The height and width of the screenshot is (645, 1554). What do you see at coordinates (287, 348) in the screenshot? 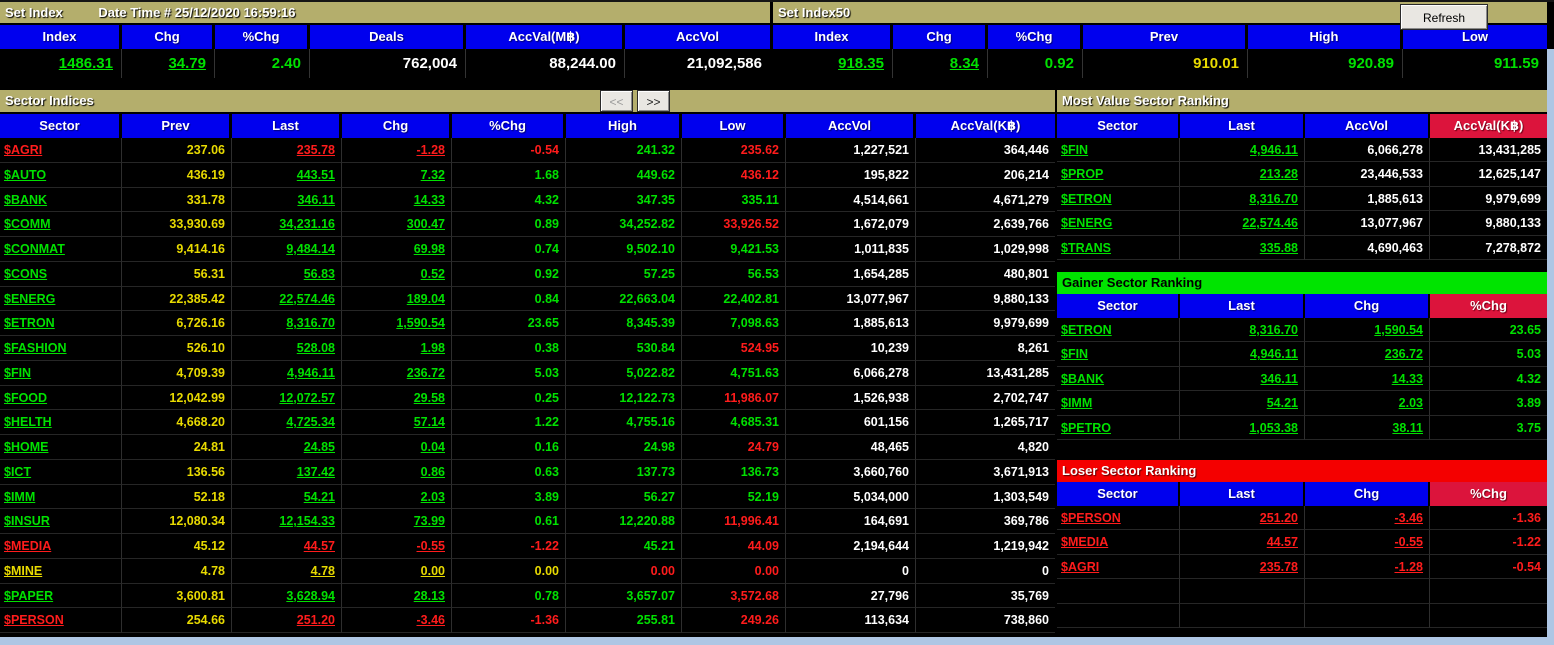
I see `table-cell: 528.08` at bounding box center [287, 348].